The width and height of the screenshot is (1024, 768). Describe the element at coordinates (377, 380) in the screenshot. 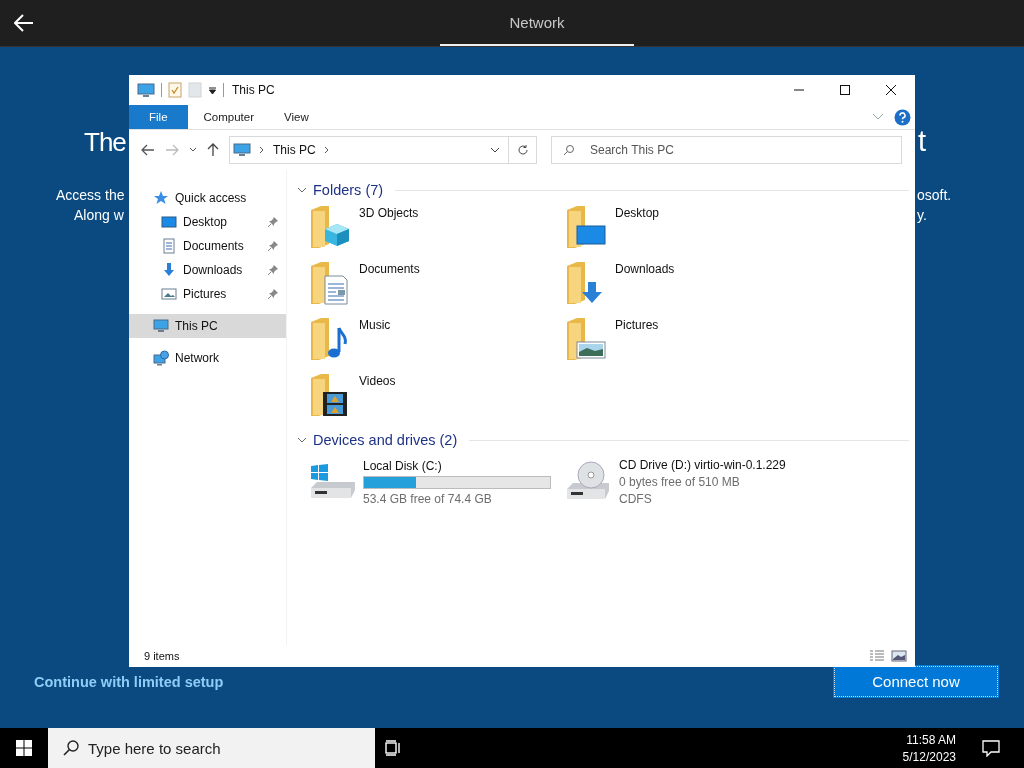

I see `folder-name: Videos` at that location.